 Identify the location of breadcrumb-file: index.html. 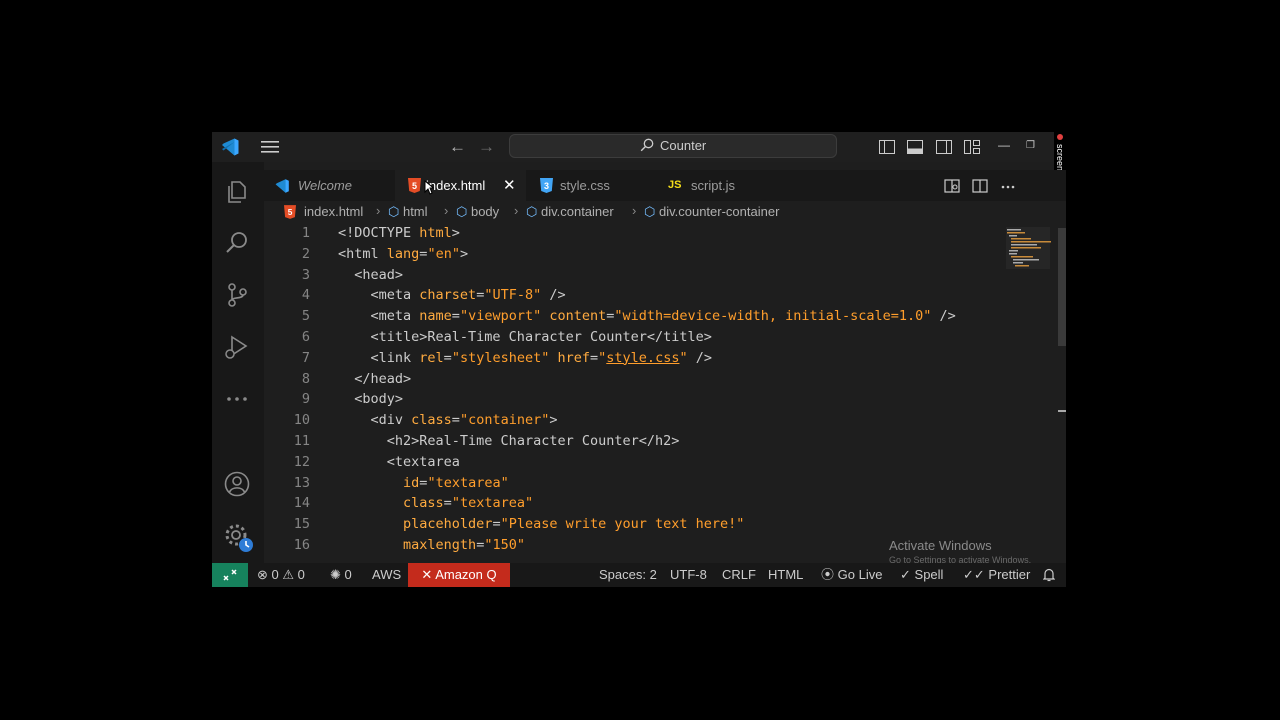
(333, 211).